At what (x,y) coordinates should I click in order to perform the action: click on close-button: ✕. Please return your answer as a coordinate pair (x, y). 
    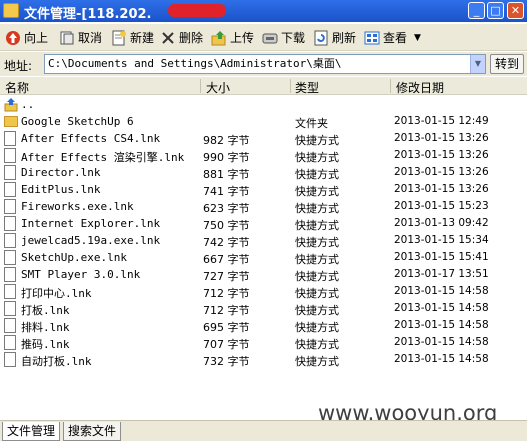
    Looking at the image, I should click on (515, 10).